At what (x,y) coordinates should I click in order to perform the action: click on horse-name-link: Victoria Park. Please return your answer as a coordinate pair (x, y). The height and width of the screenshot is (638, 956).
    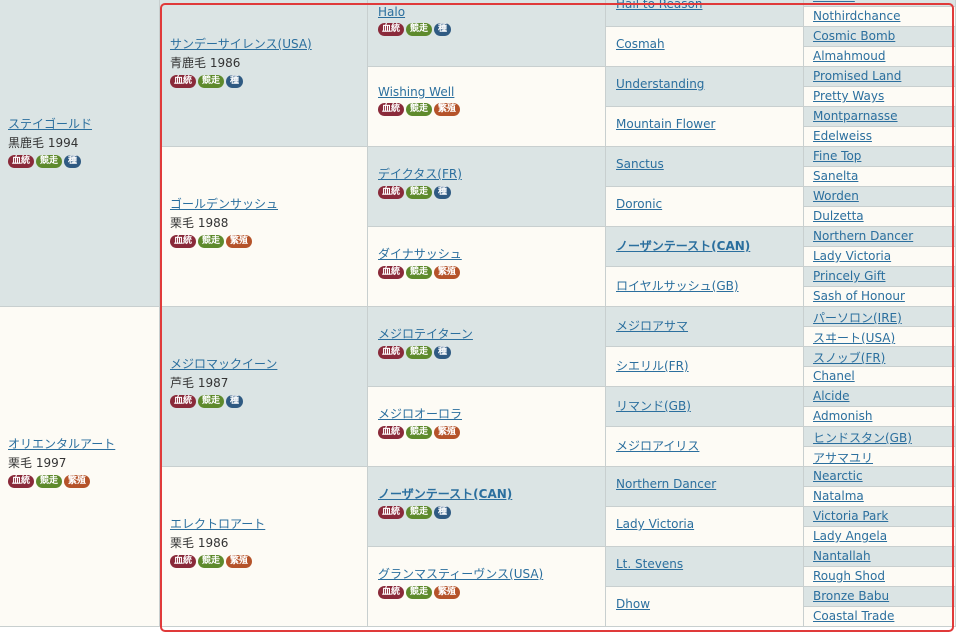
    Looking at the image, I should click on (850, 516).